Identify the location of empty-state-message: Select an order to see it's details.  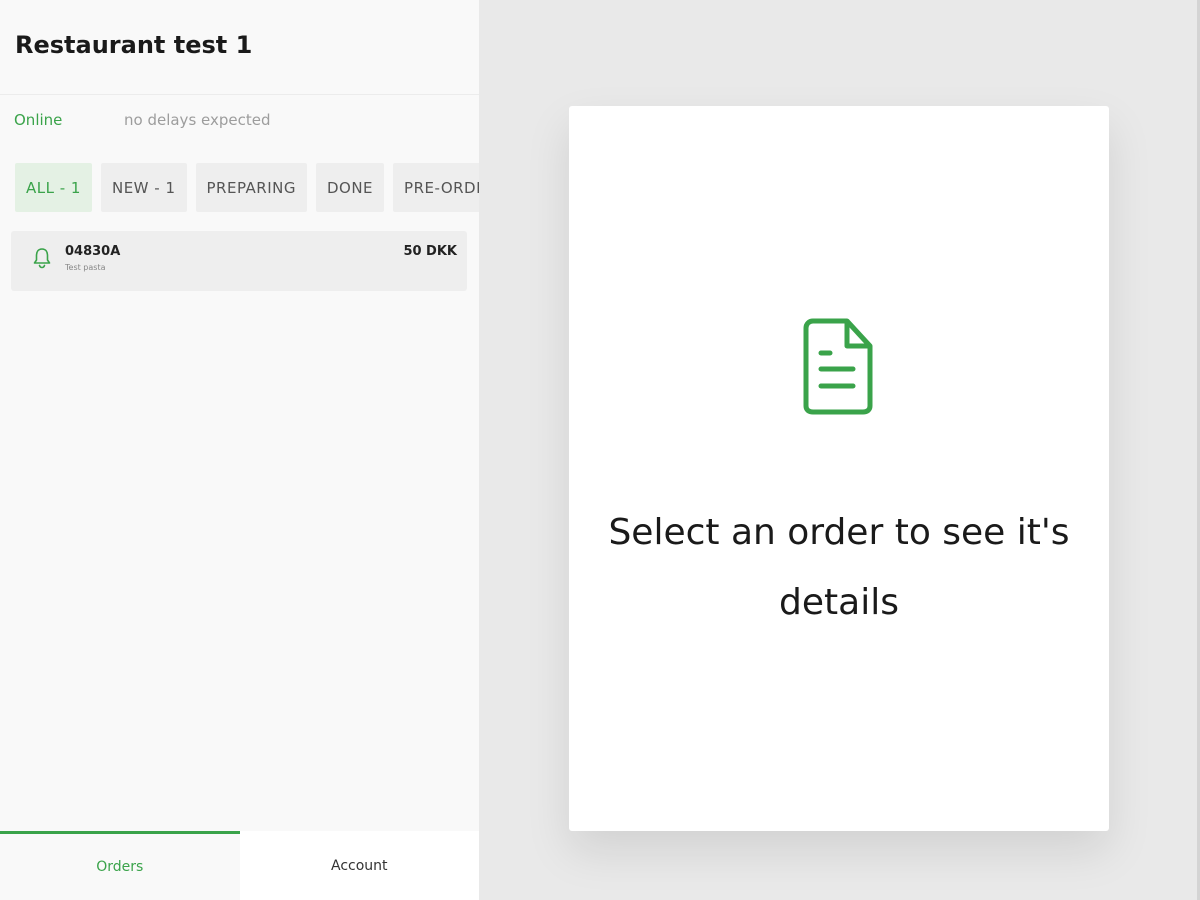
(839, 567).